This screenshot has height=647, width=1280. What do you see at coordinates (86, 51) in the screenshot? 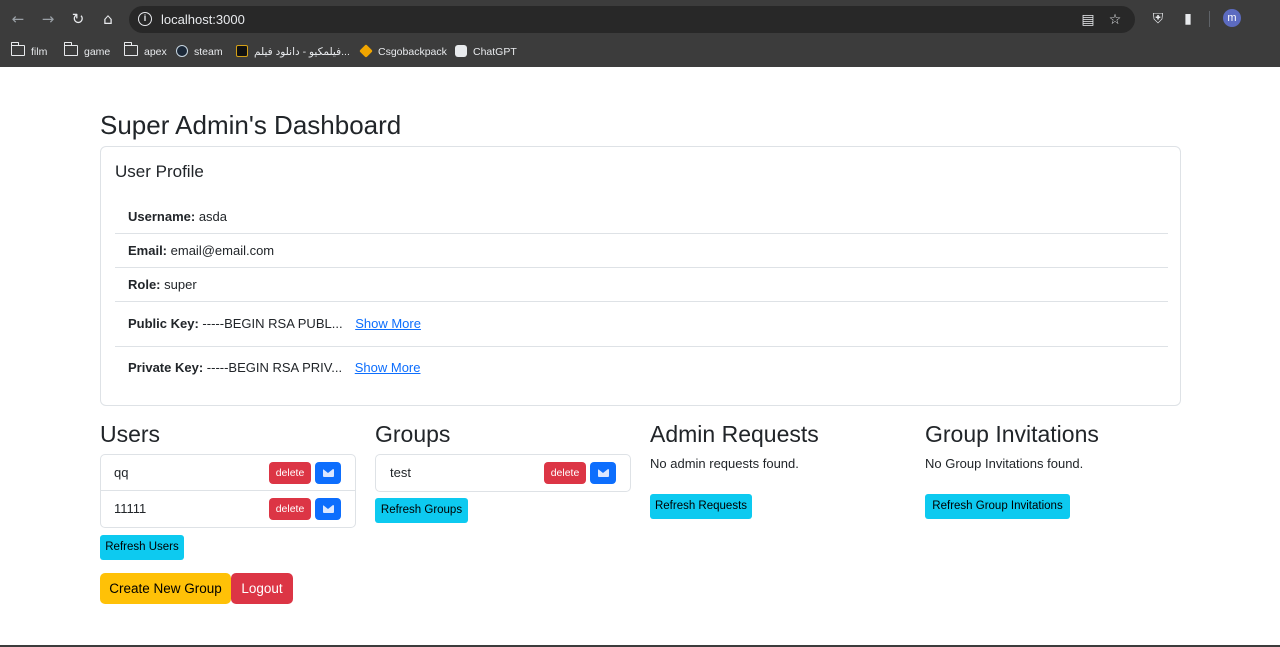
I see `bookmark-game: game` at bounding box center [86, 51].